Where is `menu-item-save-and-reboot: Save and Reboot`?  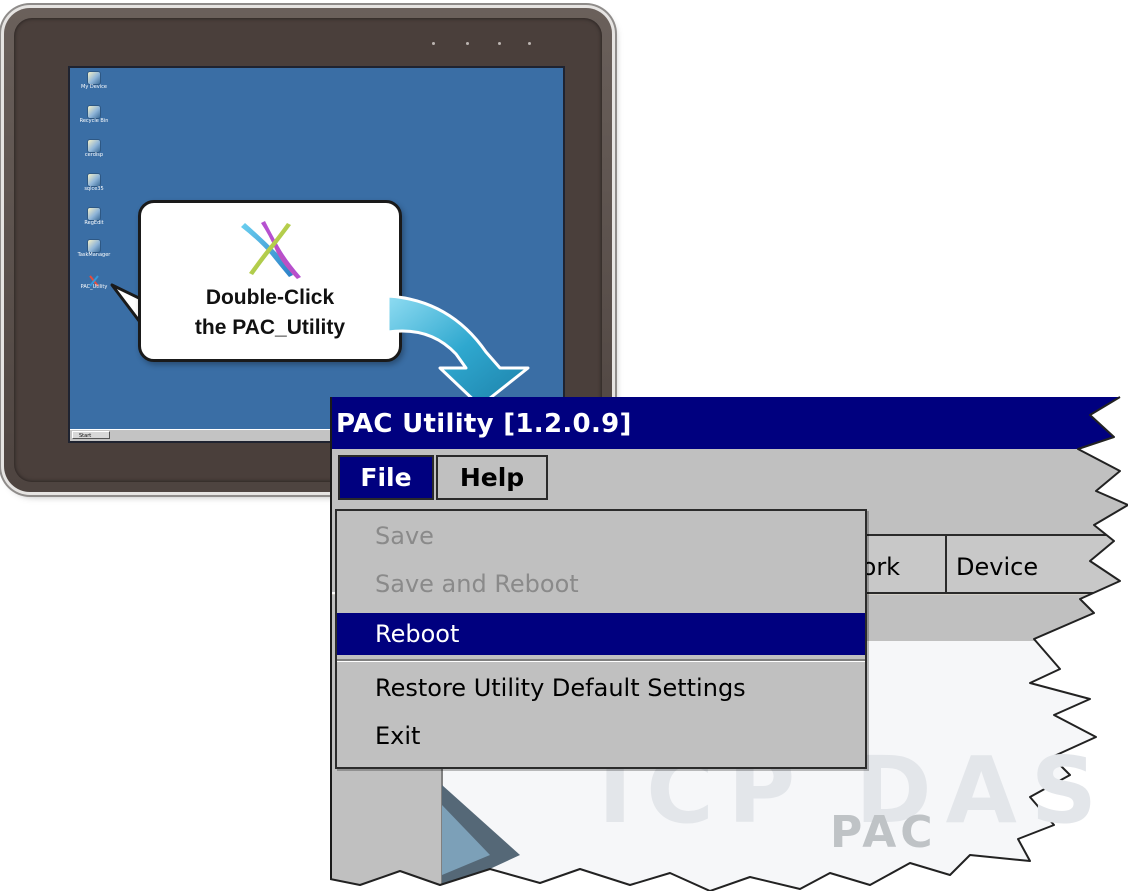 menu-item-save-and-reboot: Save and Reboot is located at coordinates (601, 584).